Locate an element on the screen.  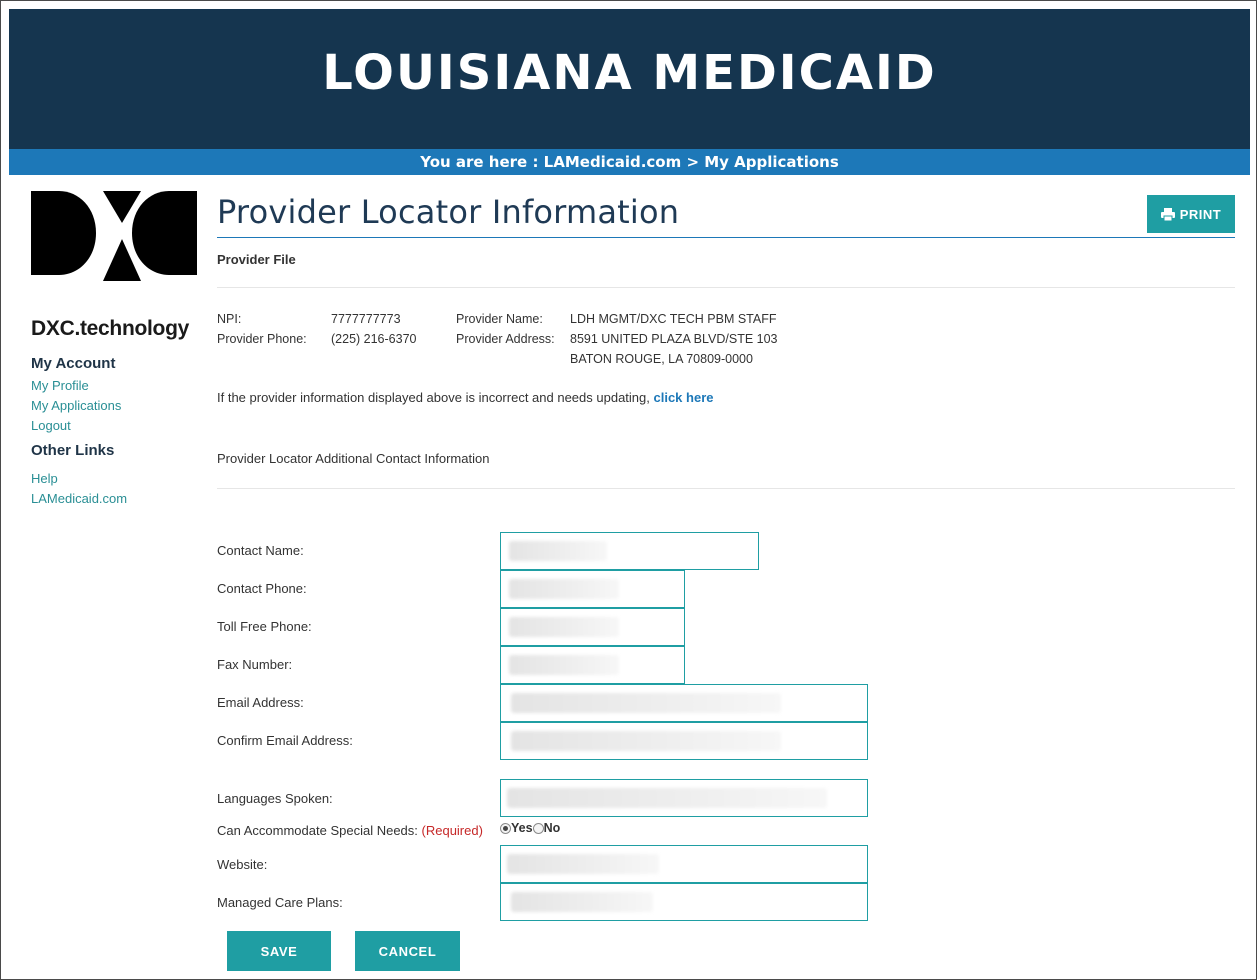
managed-care-input is located at coordinates (684, 902).